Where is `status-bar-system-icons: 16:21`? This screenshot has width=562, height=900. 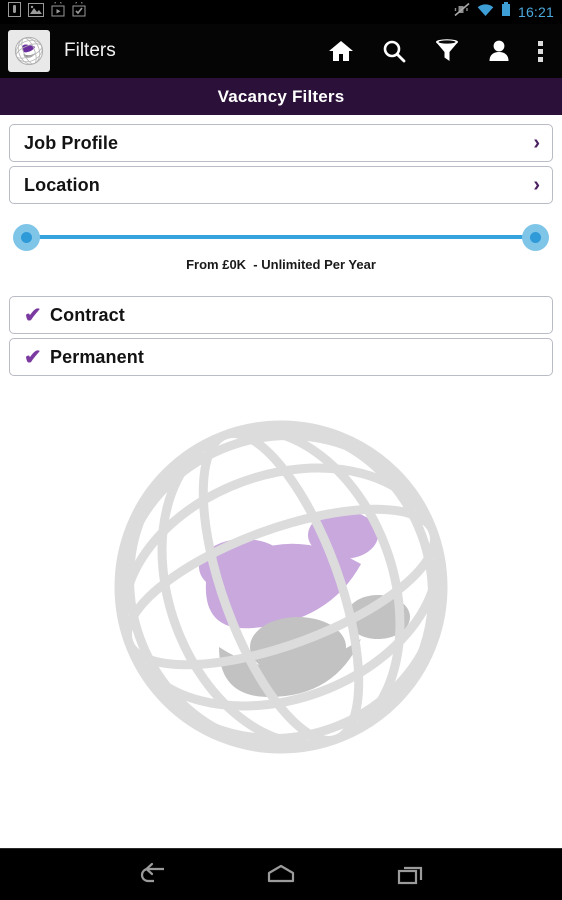
status-bar-system-icons: 16:21 is located at coordinates (504, 12).